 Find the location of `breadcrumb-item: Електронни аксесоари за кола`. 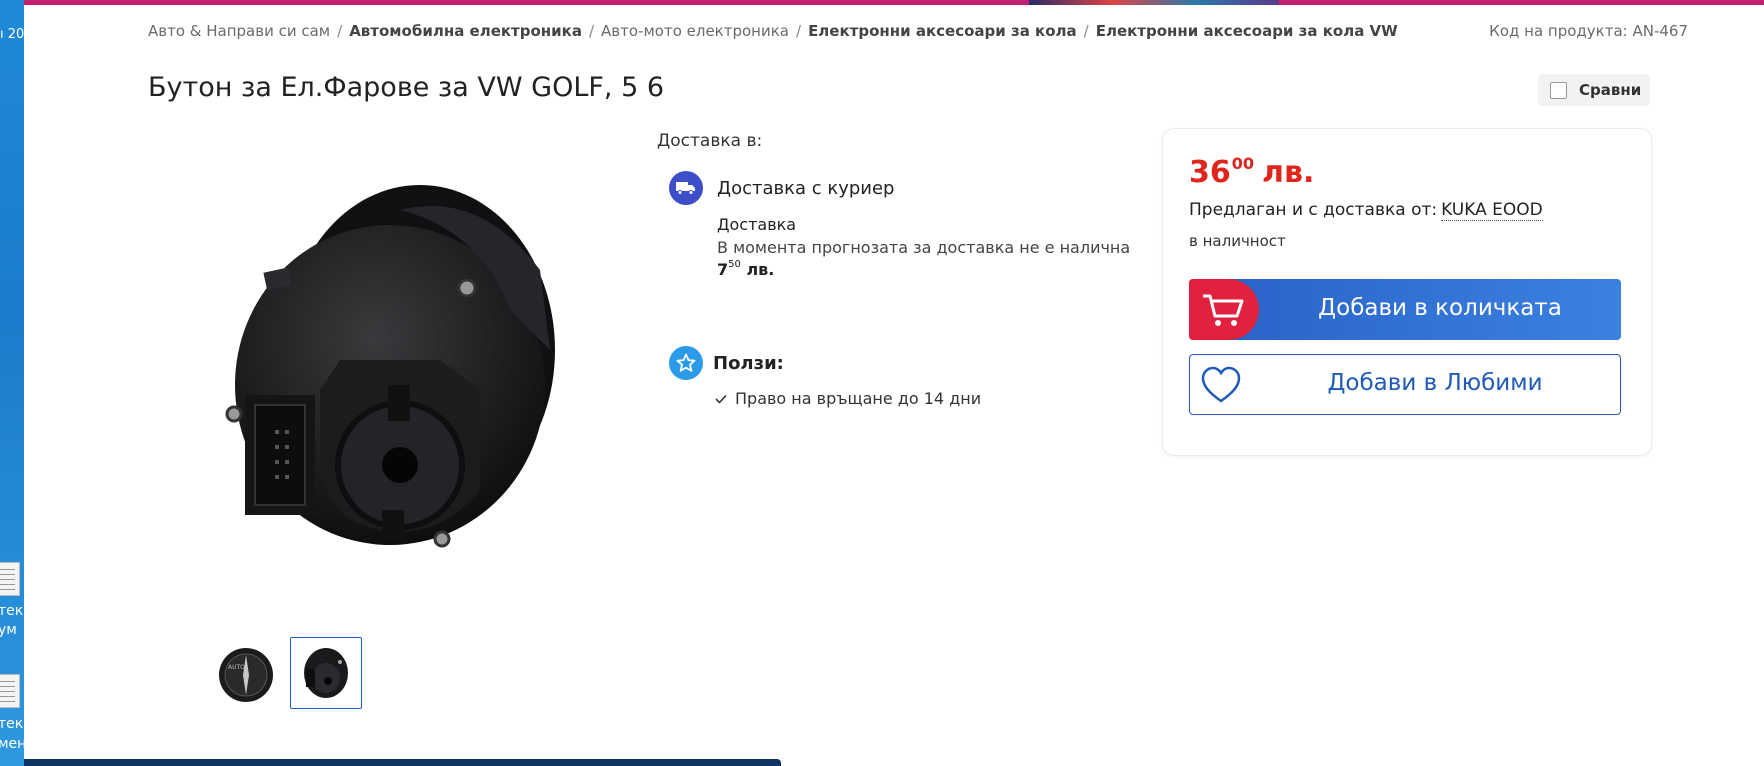

breadcrumb-item: Електронни аксесоари за кола is located at coordinates (942, 31).